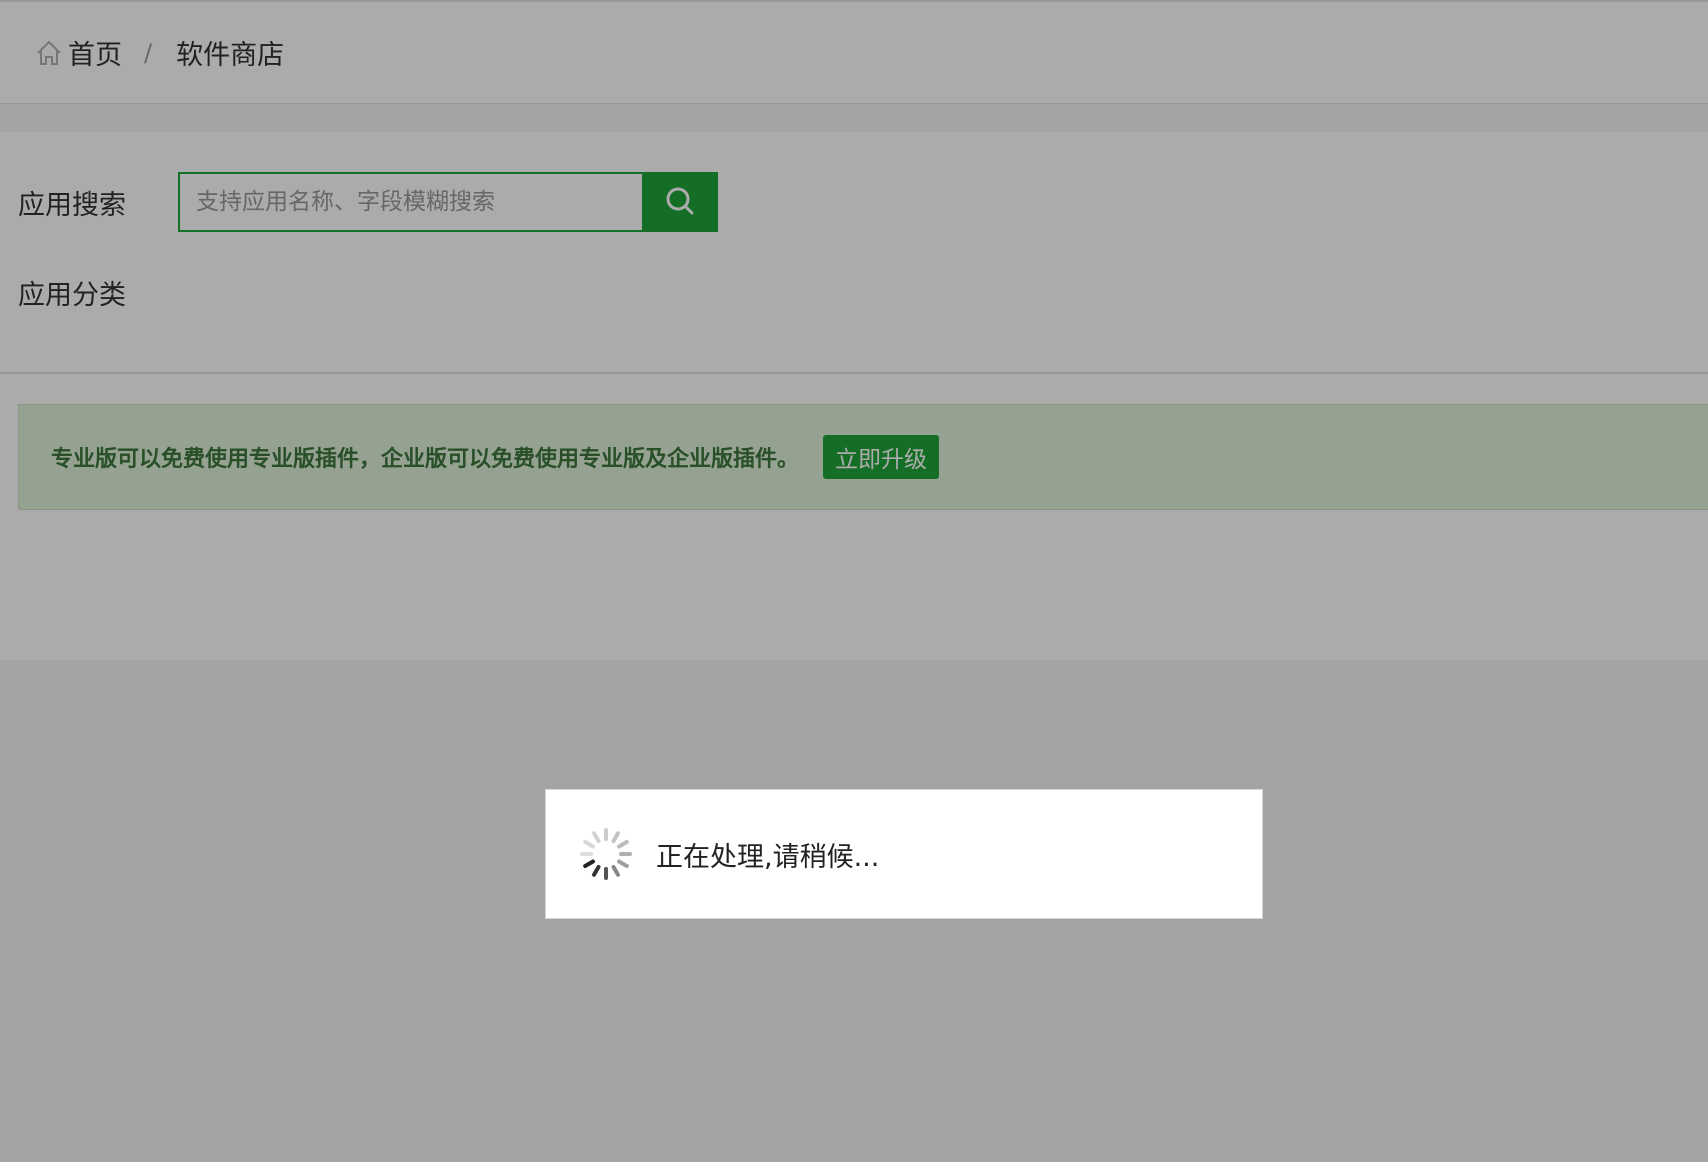  I want to click on spinner-icon, so click(606, 854).